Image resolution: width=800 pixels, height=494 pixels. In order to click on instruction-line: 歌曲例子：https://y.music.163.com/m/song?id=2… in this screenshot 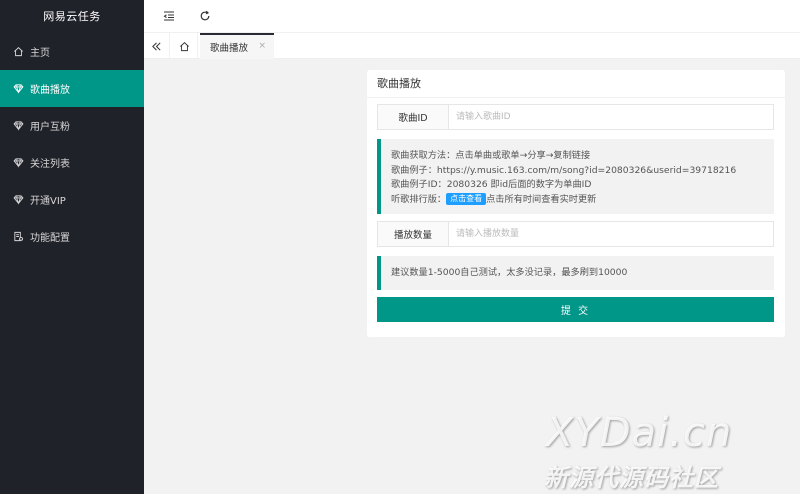, I will do `click(564, 170)`.